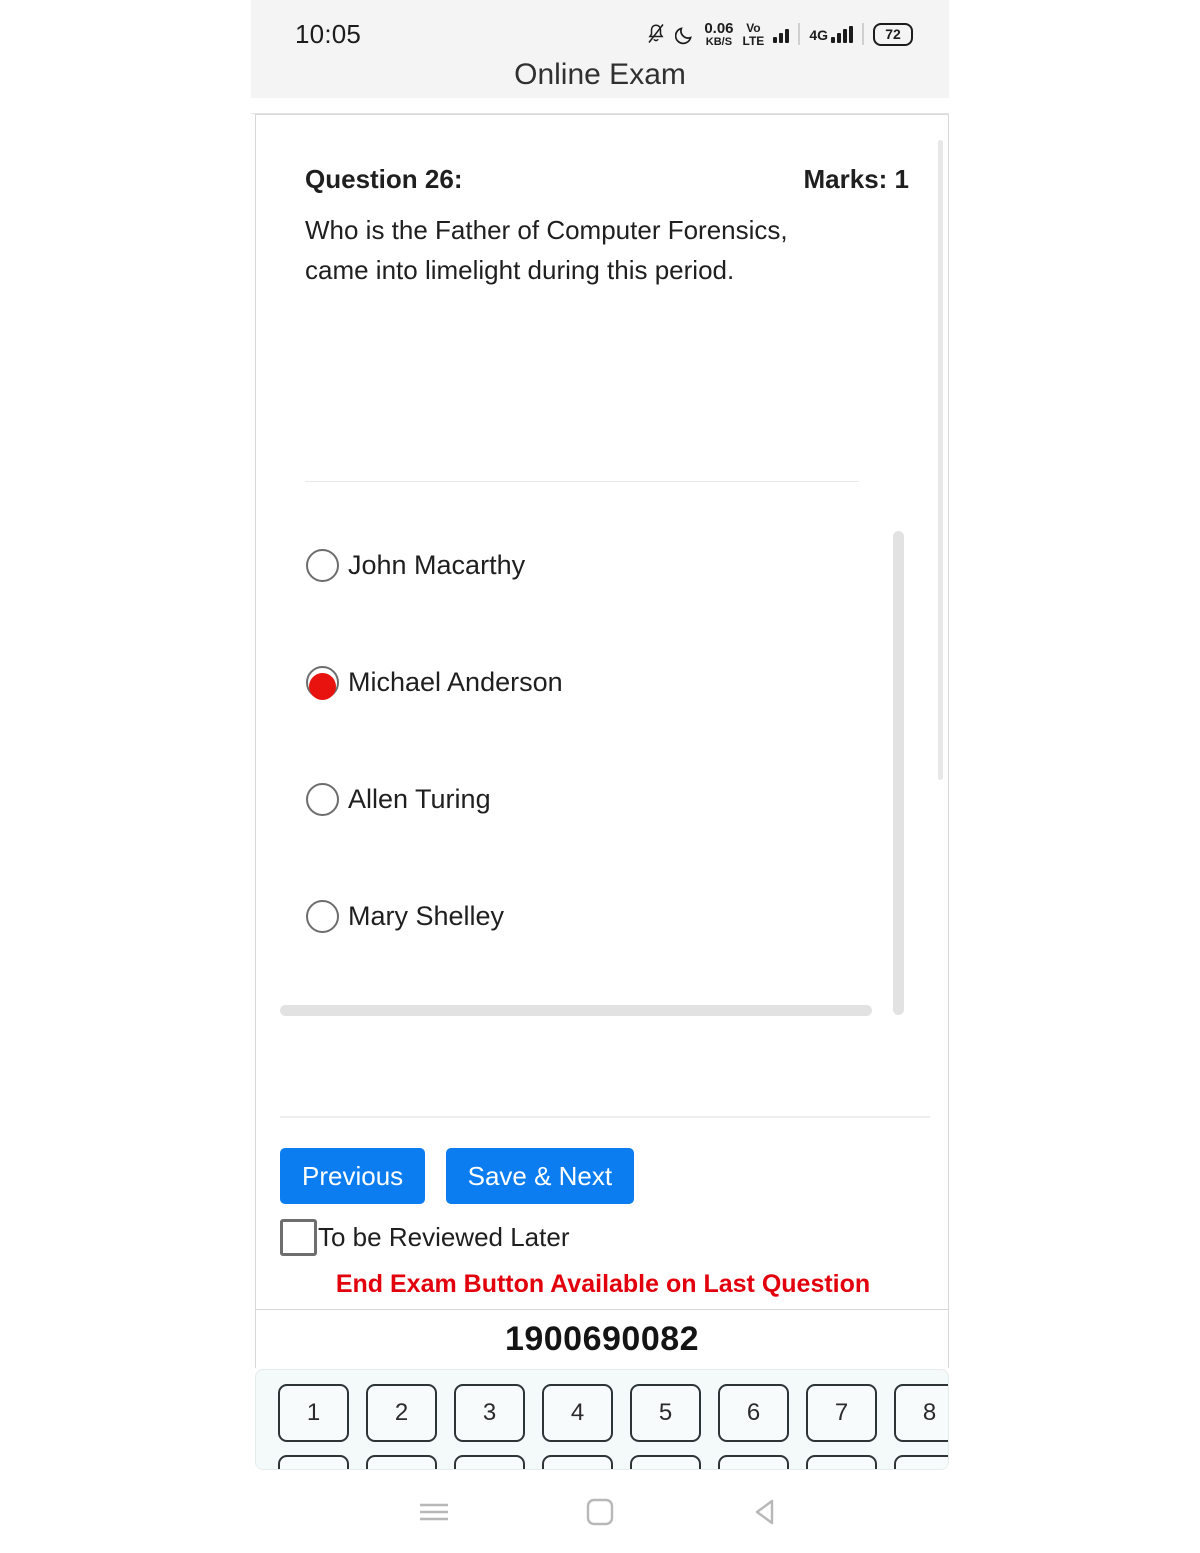 The height and width of the screenshot is (1553, 1200). What do you see at coordinates (898, 773) in the screenshot?
I see `options-vertical-scrollbar` at bounding box center [898, 773].